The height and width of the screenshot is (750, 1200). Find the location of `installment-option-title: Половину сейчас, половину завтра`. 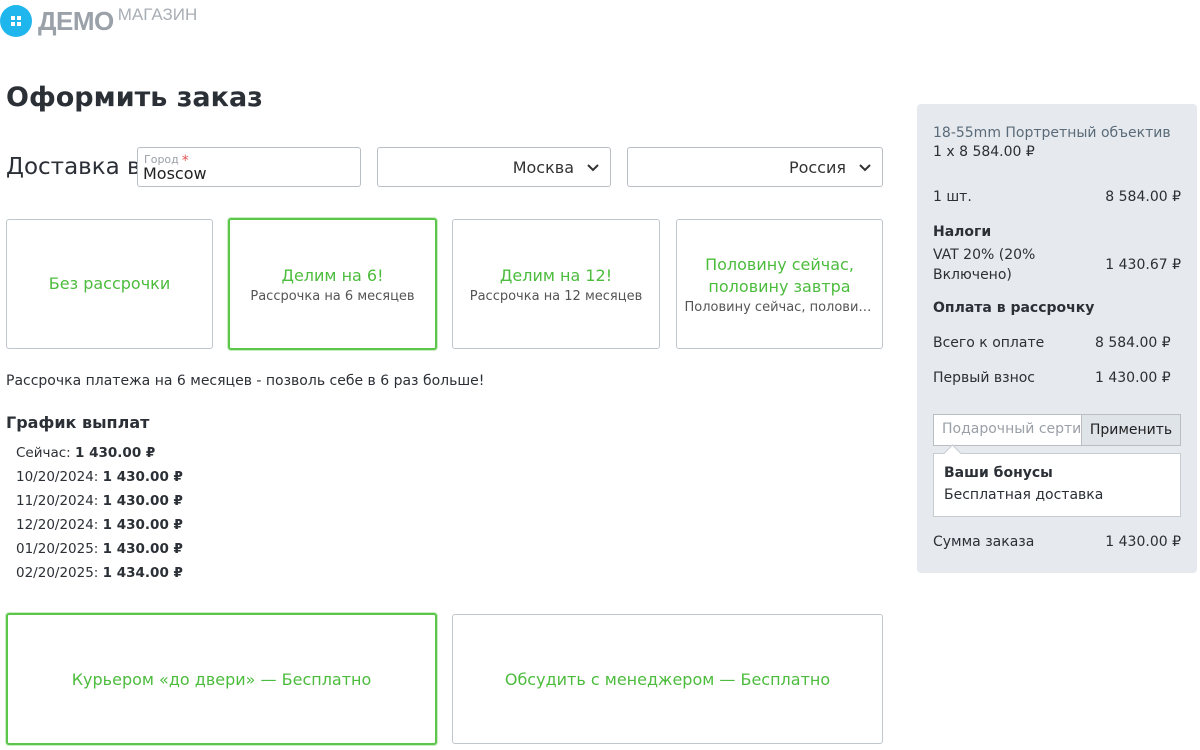

installment-option-title: Половину сейчас, половину завтра is located at coordinates (779, 275).